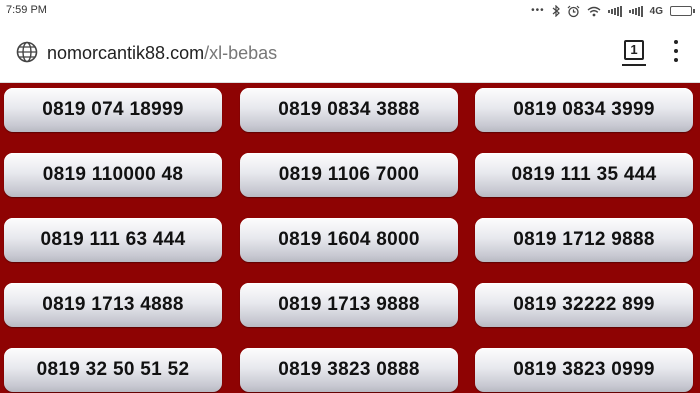 The width and height of the screenshot is (700, 393). I want to click on status-icons: ••• 4G, so click(613, 11).